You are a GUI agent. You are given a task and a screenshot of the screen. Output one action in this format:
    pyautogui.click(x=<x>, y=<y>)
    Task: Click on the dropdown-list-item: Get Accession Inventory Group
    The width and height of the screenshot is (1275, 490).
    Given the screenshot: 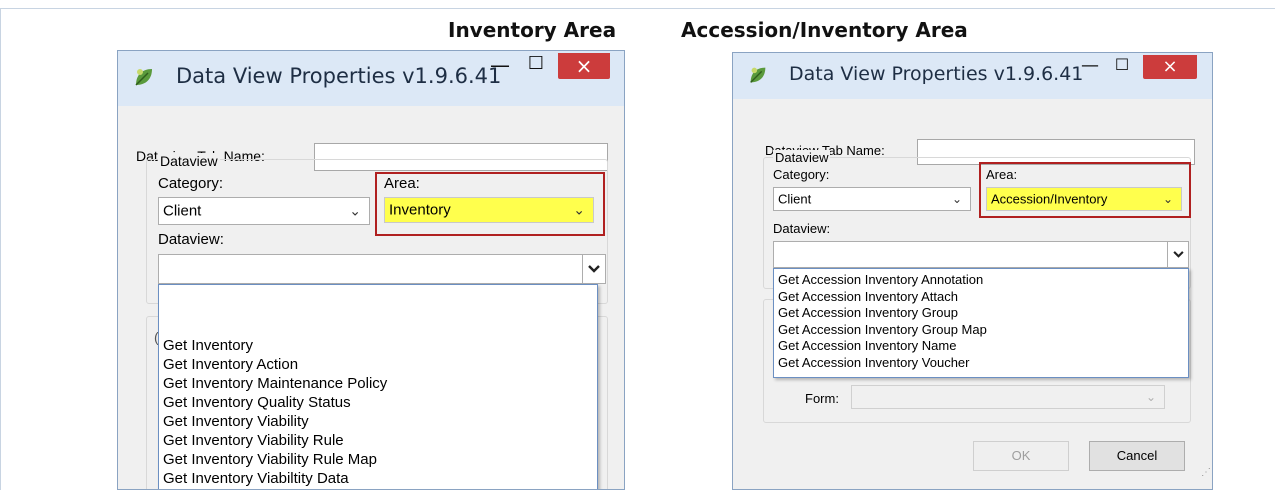 What is the action you would take?
    pyautogui.click(x=868, y=312)
    